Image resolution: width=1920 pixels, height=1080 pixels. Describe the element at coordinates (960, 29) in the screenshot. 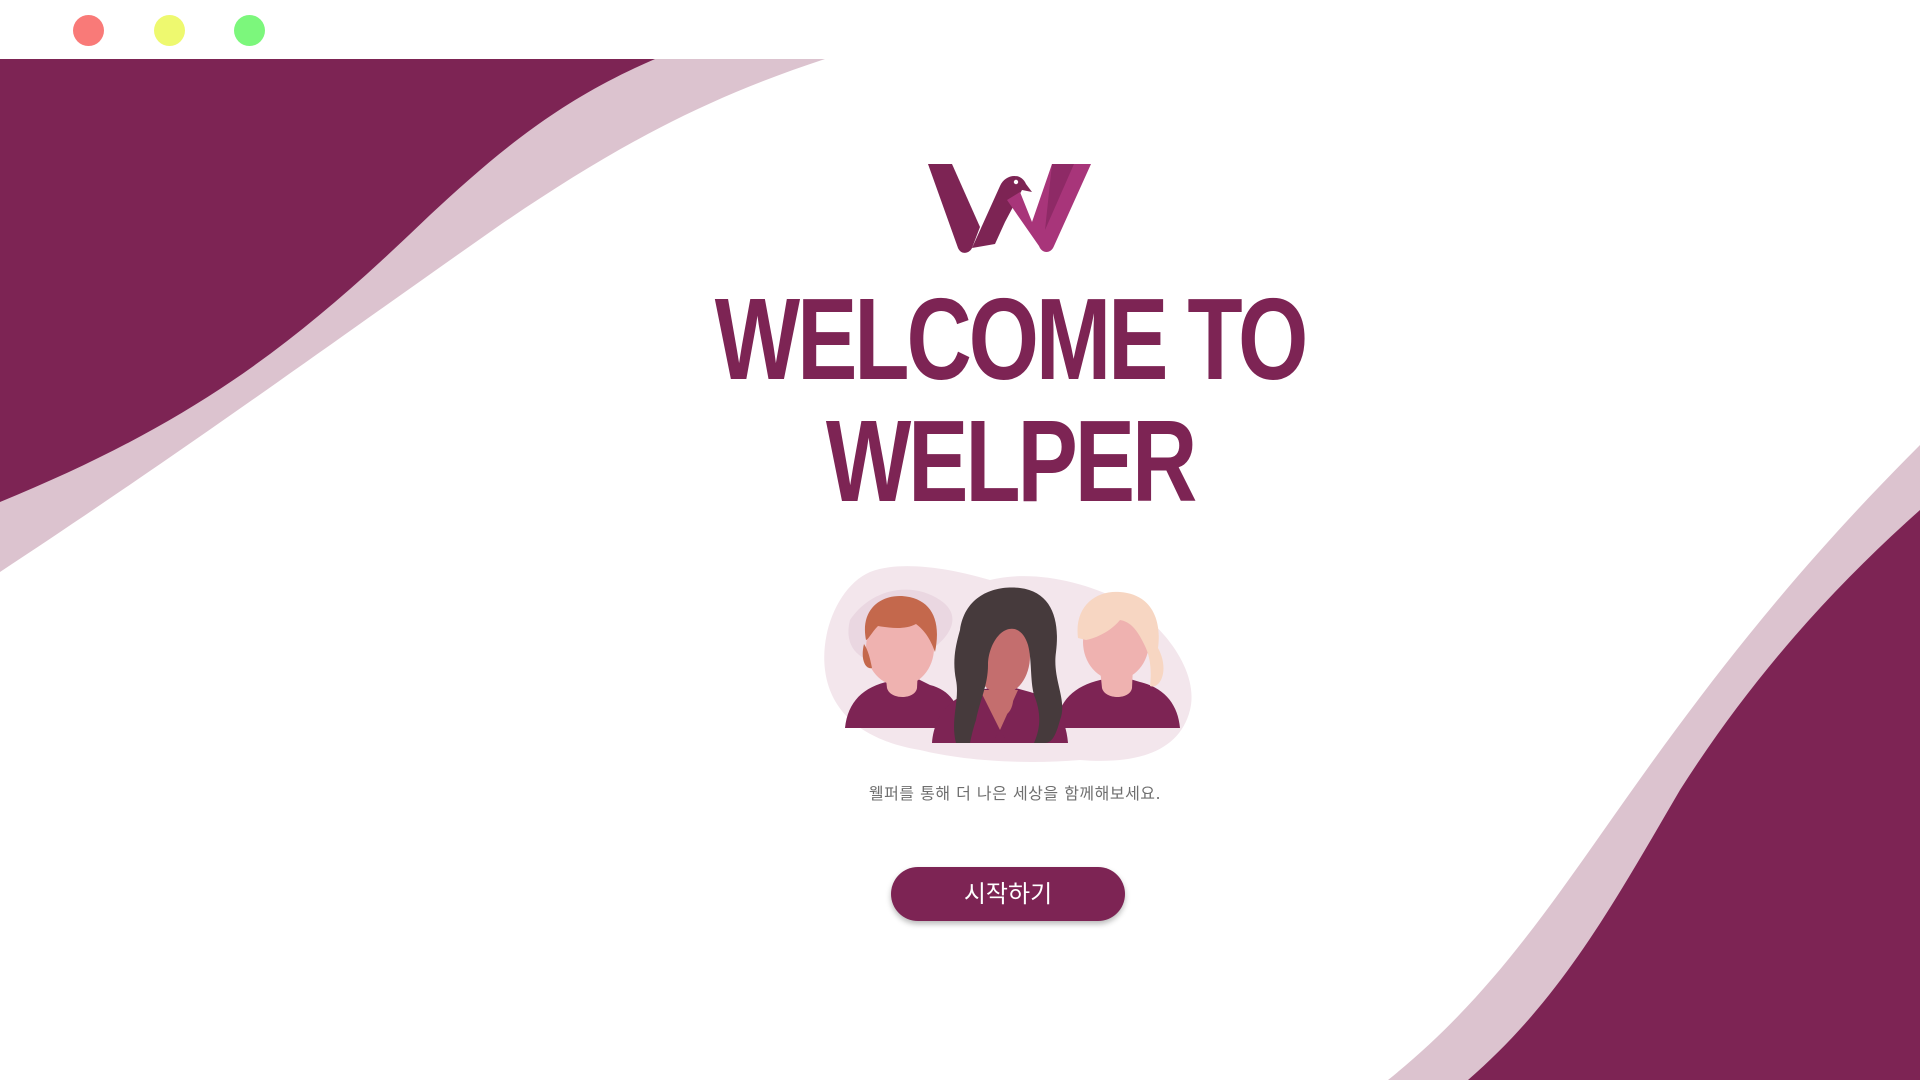

I see `window-titlebar` at that location.